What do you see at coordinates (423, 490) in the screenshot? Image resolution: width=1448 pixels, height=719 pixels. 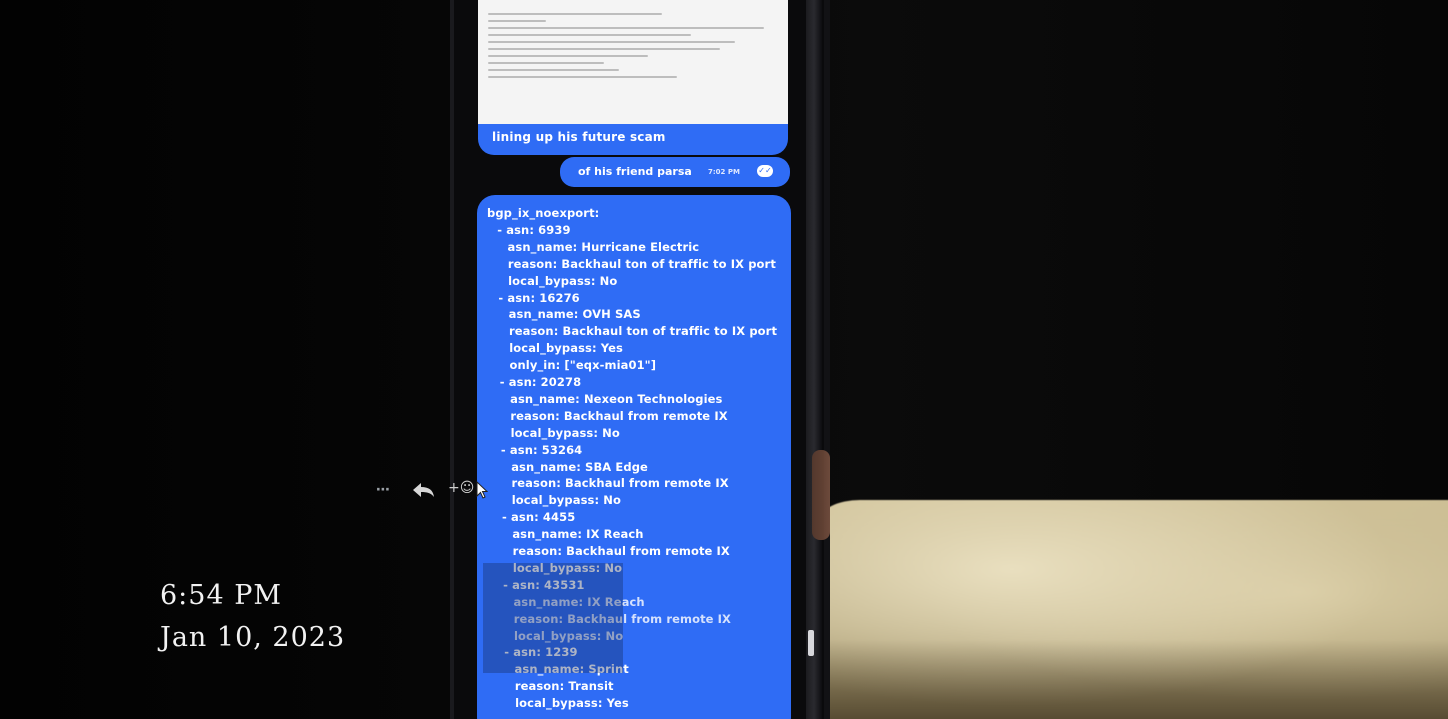 I see `reply-icon` at bounding box center [423, 490].